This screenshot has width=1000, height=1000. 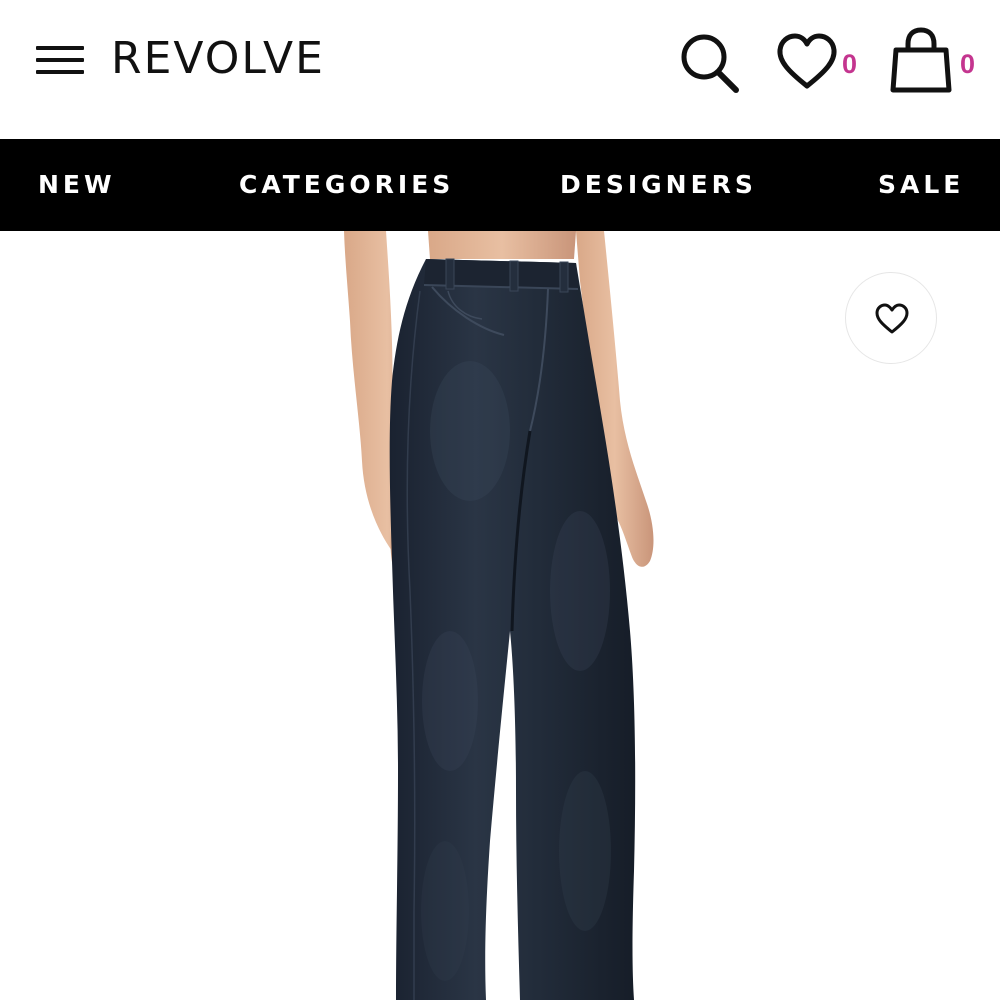 I want to click on nav-item-designers: DESIGNERS, so click(x=658, y=185).